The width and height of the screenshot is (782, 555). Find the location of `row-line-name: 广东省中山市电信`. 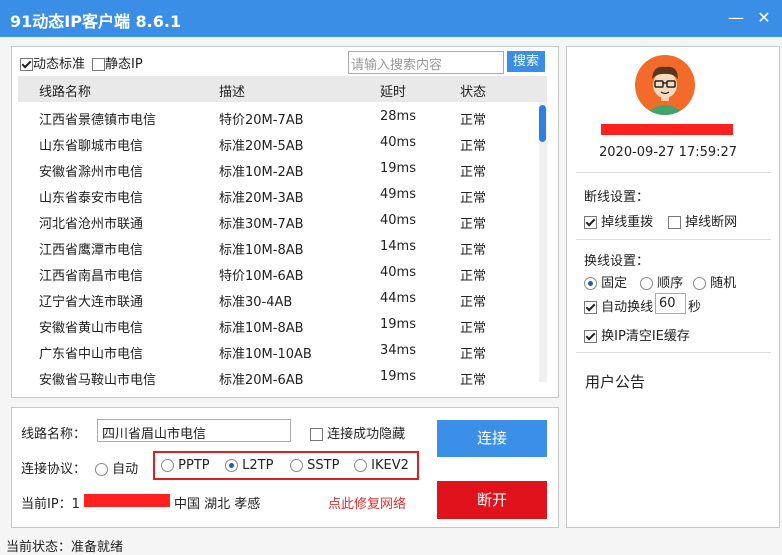

row-line-name: 广东省中山市电信 is located at coordinates (91, 354).